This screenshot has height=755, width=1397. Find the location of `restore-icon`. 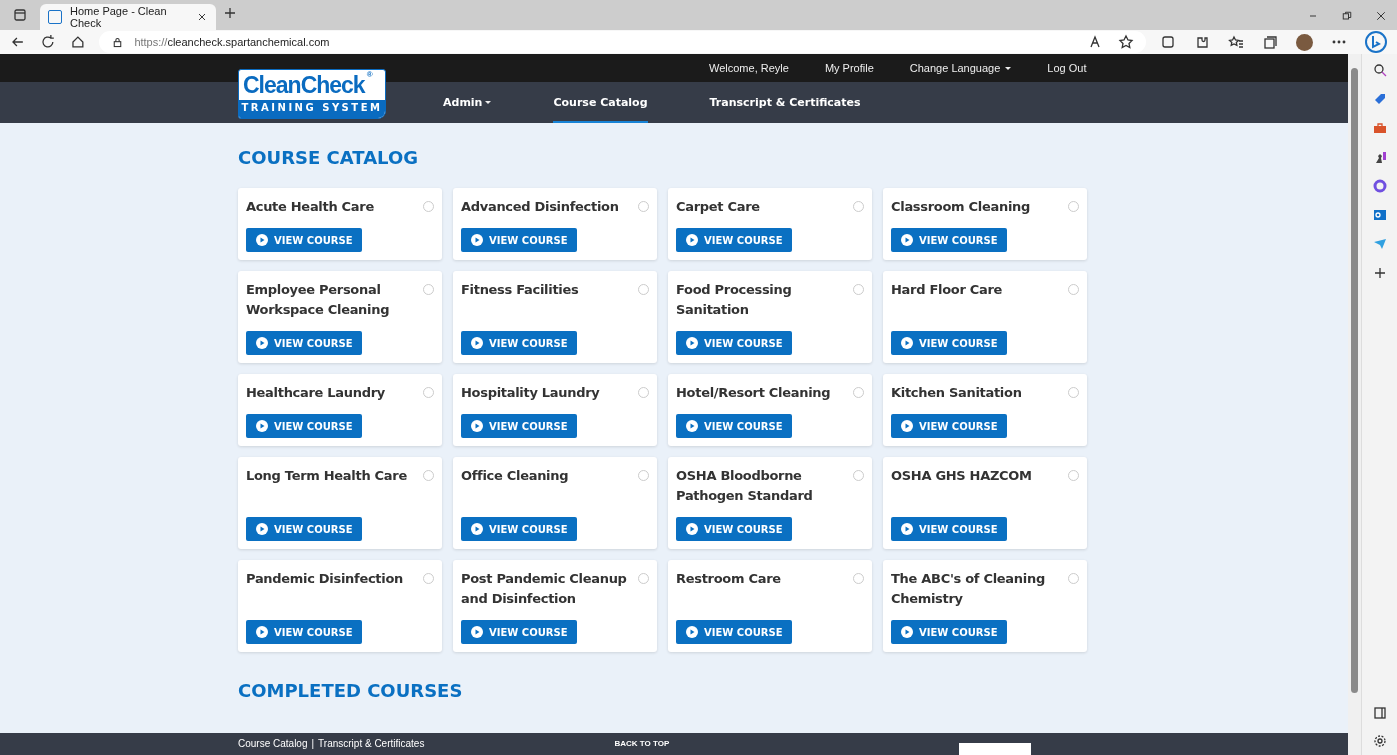

restore-icon is located at coordinates (1347, 16).